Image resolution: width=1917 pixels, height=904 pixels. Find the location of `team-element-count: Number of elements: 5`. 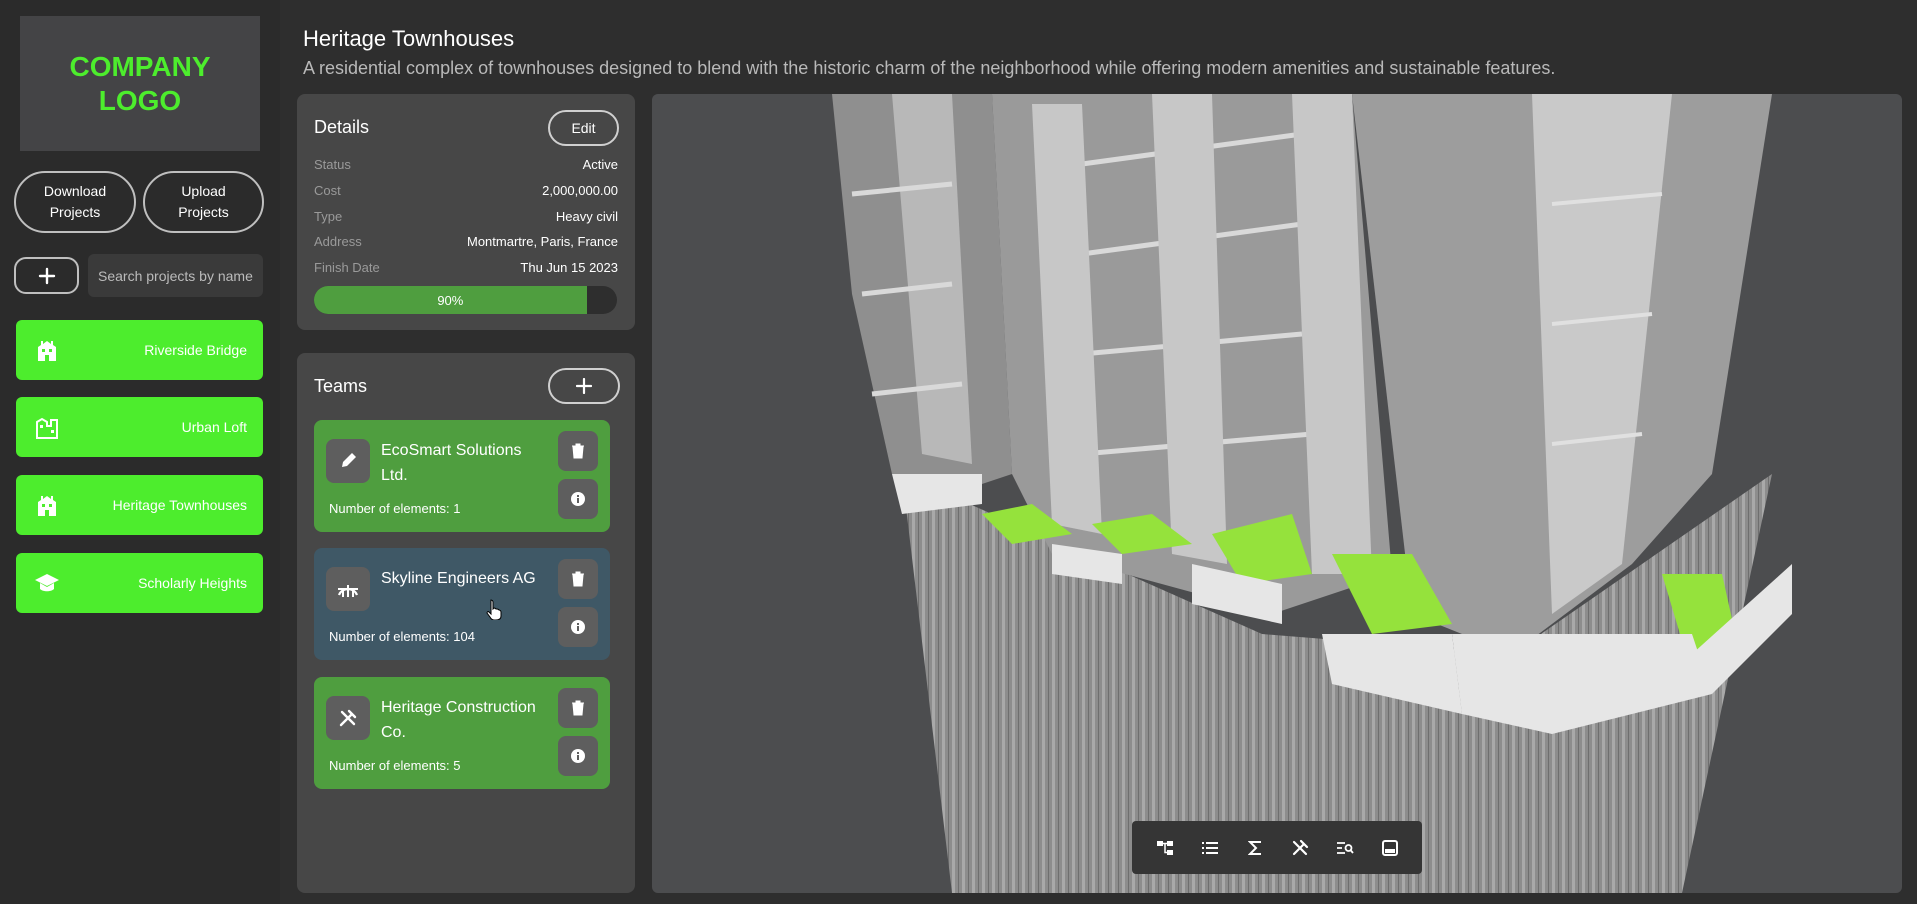

team-element-count: Number of elements: 5 is located at coordinates (395, 765).